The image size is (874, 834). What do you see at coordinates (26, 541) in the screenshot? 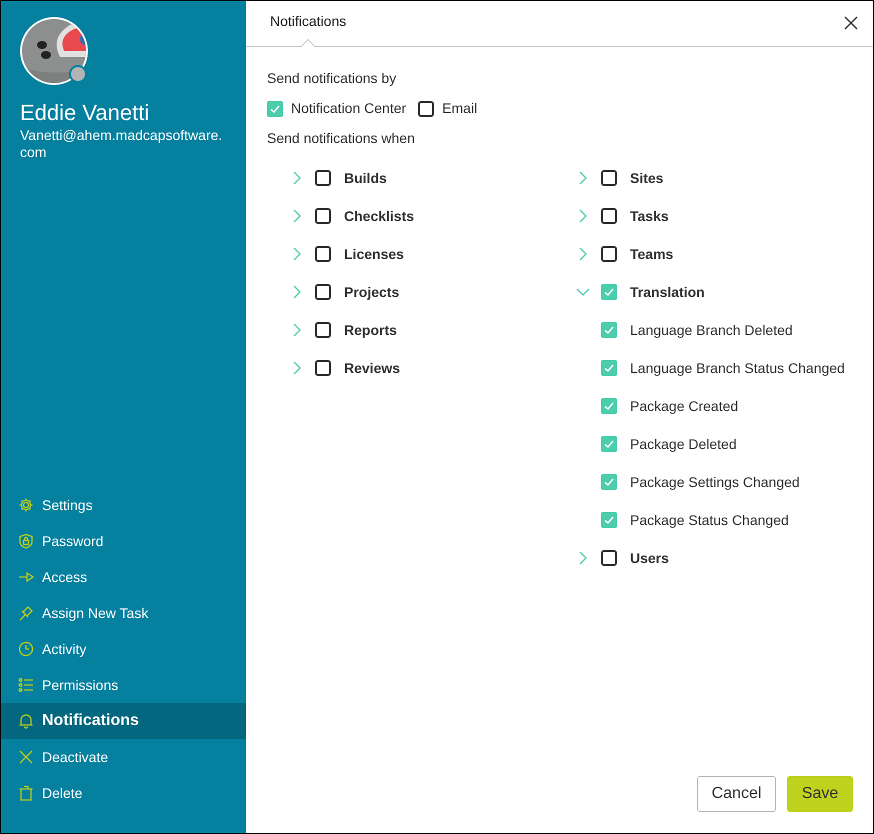
I see `lock-shield-icon` at bounding box center [26, 541].